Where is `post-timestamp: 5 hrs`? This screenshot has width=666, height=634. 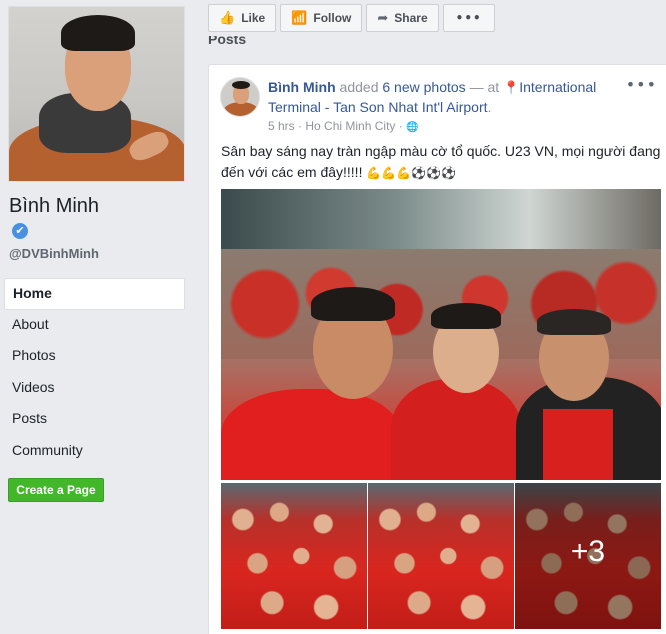 post-timestamp: 5 hrs is located at coordinates (281, 126).